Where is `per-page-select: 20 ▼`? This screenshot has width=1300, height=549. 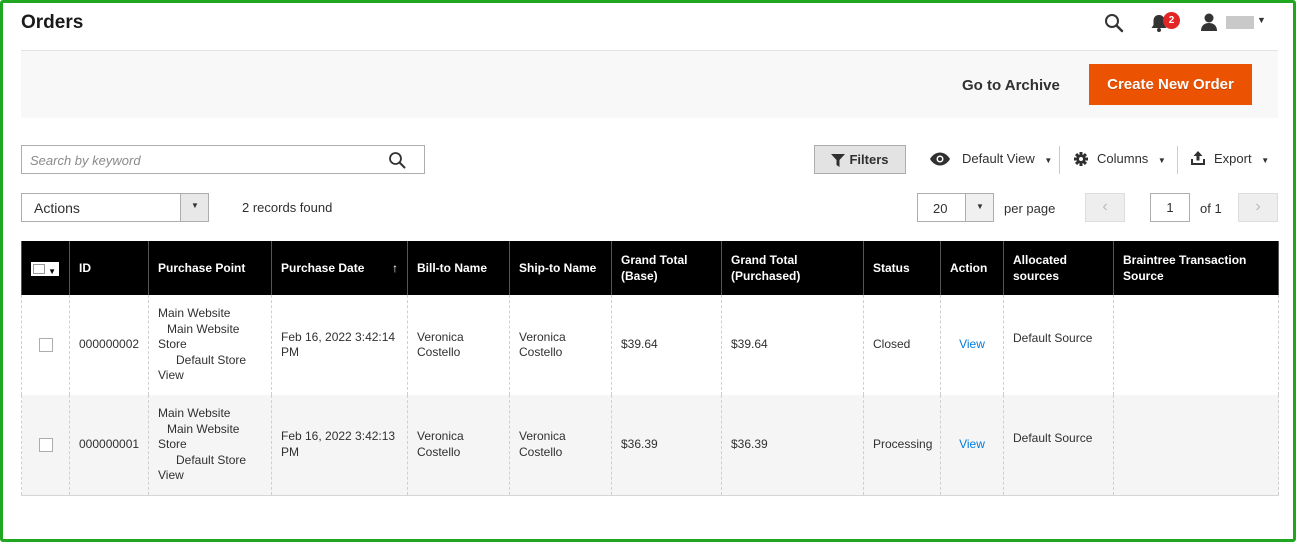
per-page-select: 20 ▼ is located at coordinates (955, 207).